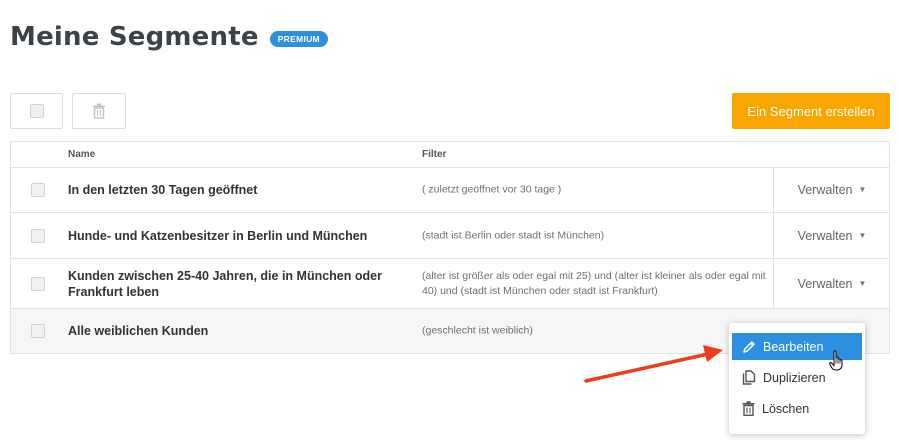 This screenshot has width=900, height=445. Describe the element at coordinates (749, 377) in the screenshot. I see `copy-icon` at that location.